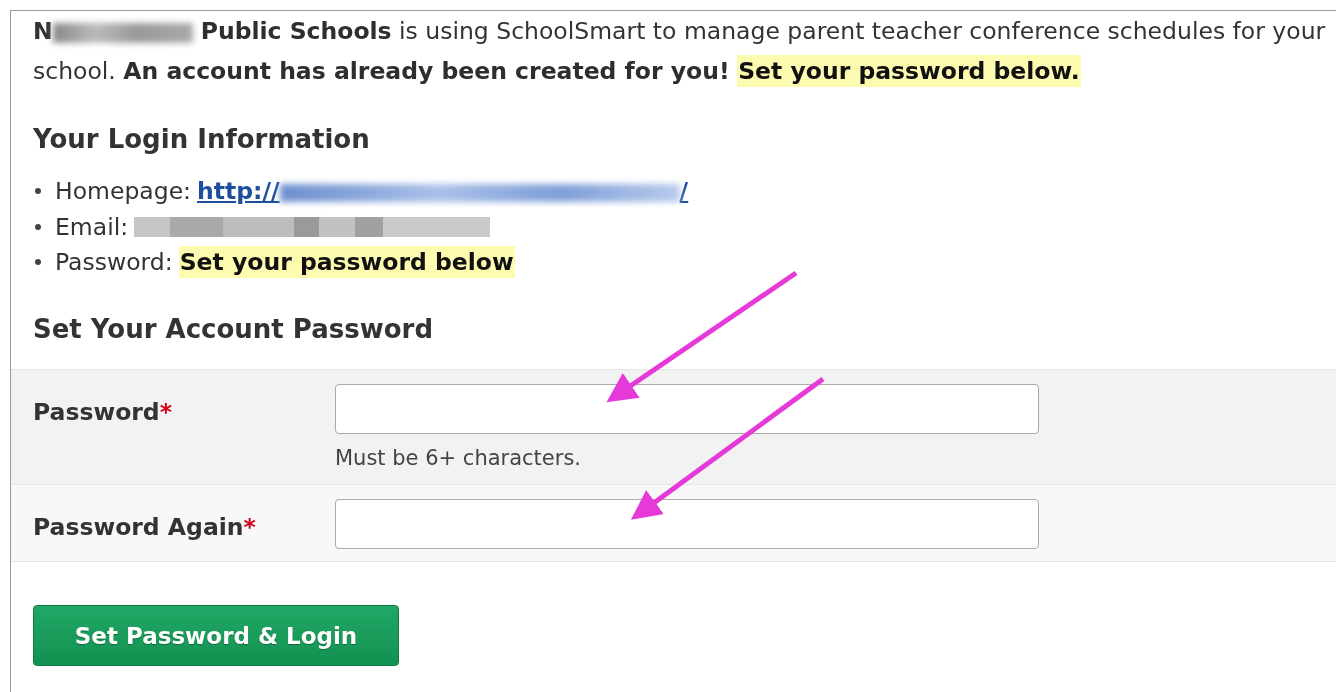 The height and width of the screenshot is (692, 1336). Describe the element at coordinates (458, 458) in the screenshot. I see `field-hint: Must be 6+ characters.` at that location.